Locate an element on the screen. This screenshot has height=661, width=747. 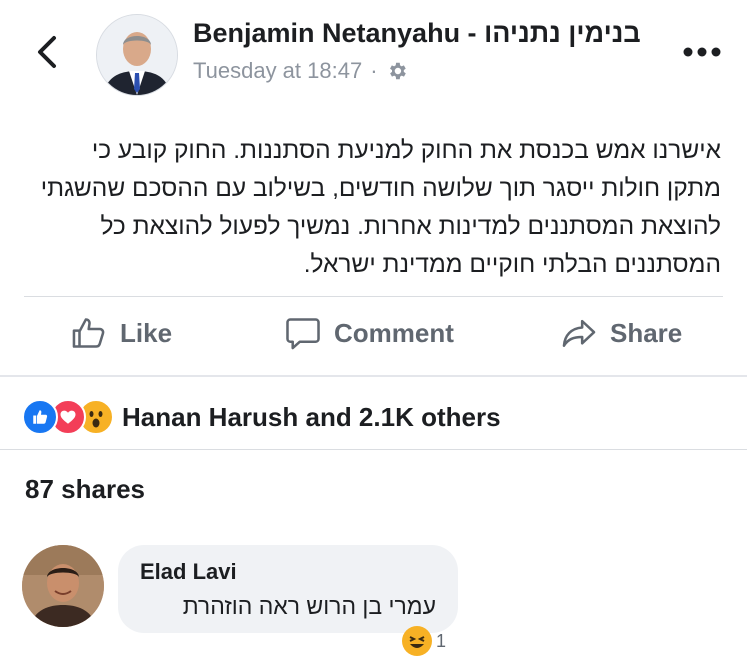
chevron-left-icon is located at coordinates (47, 52).